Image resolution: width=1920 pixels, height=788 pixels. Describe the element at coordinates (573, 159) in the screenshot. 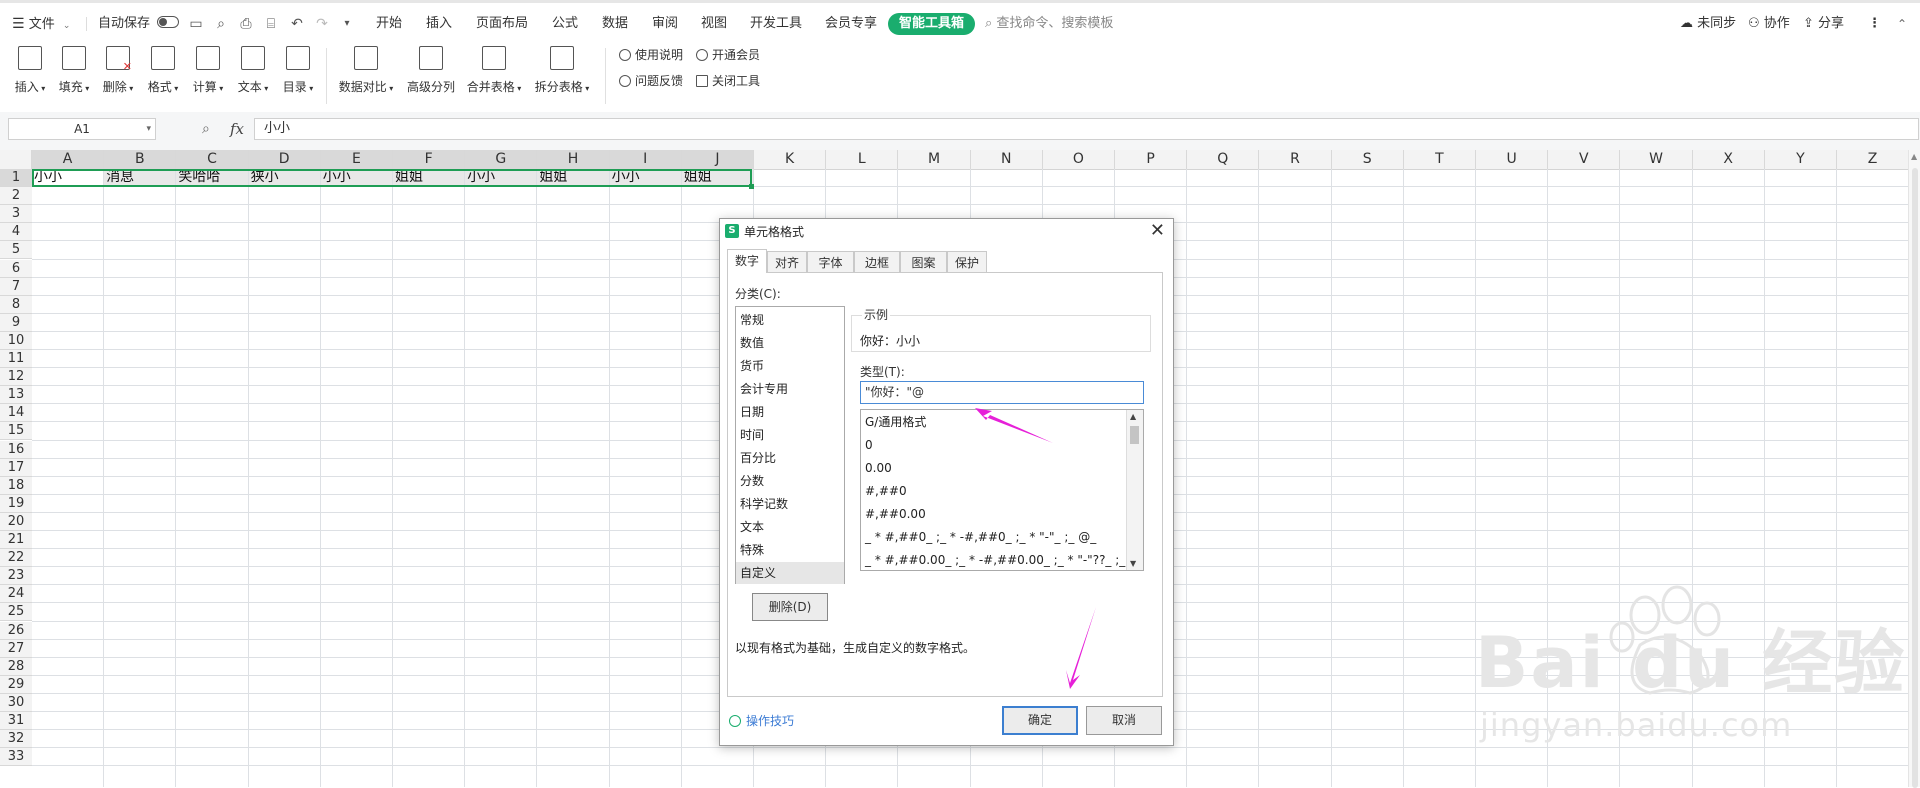

I see `column-header-h: H` at that location.